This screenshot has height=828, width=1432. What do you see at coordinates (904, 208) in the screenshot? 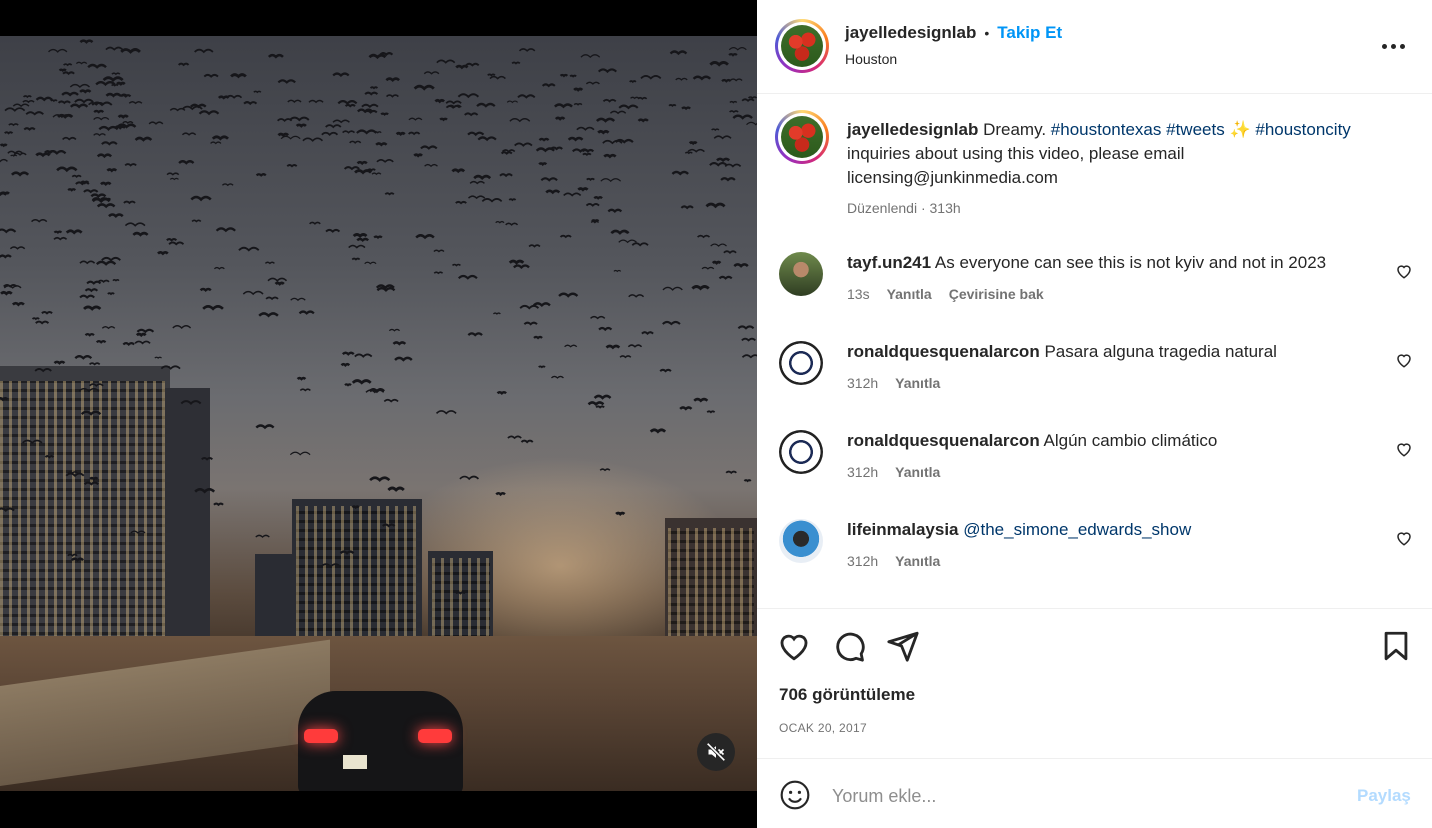
I see `caption-meta: Düzenlendi · 313h` at bounding box center [904, 208].